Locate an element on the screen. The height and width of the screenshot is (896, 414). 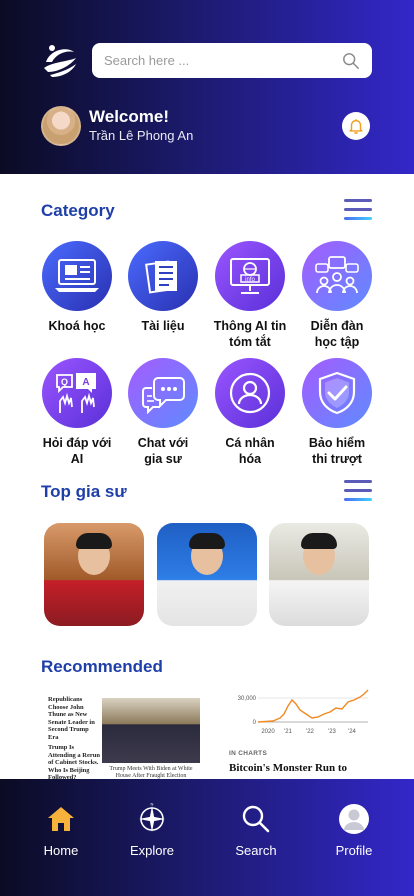
category-item-bao-hiem: Bảo hiểm thi trượt is located at coordinates (337, 412).